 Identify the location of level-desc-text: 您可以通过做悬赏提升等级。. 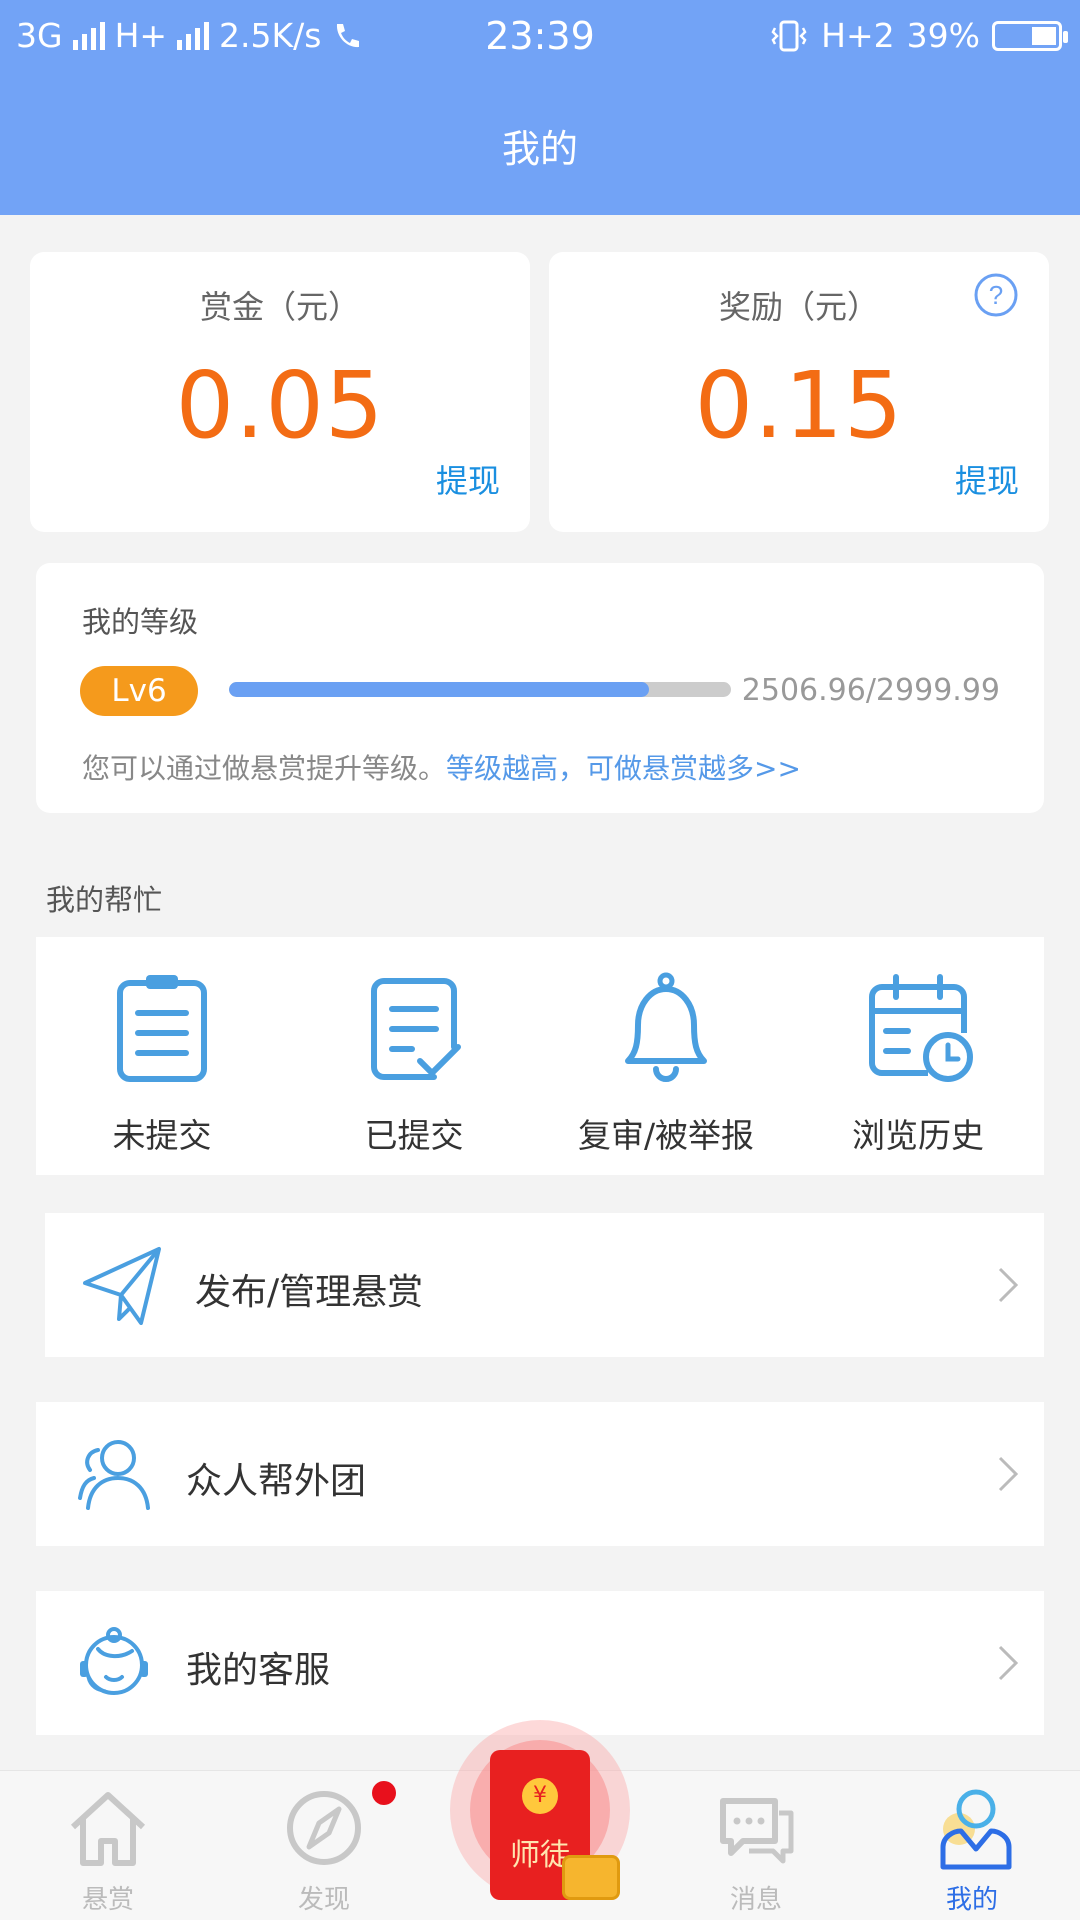
(264, 768).